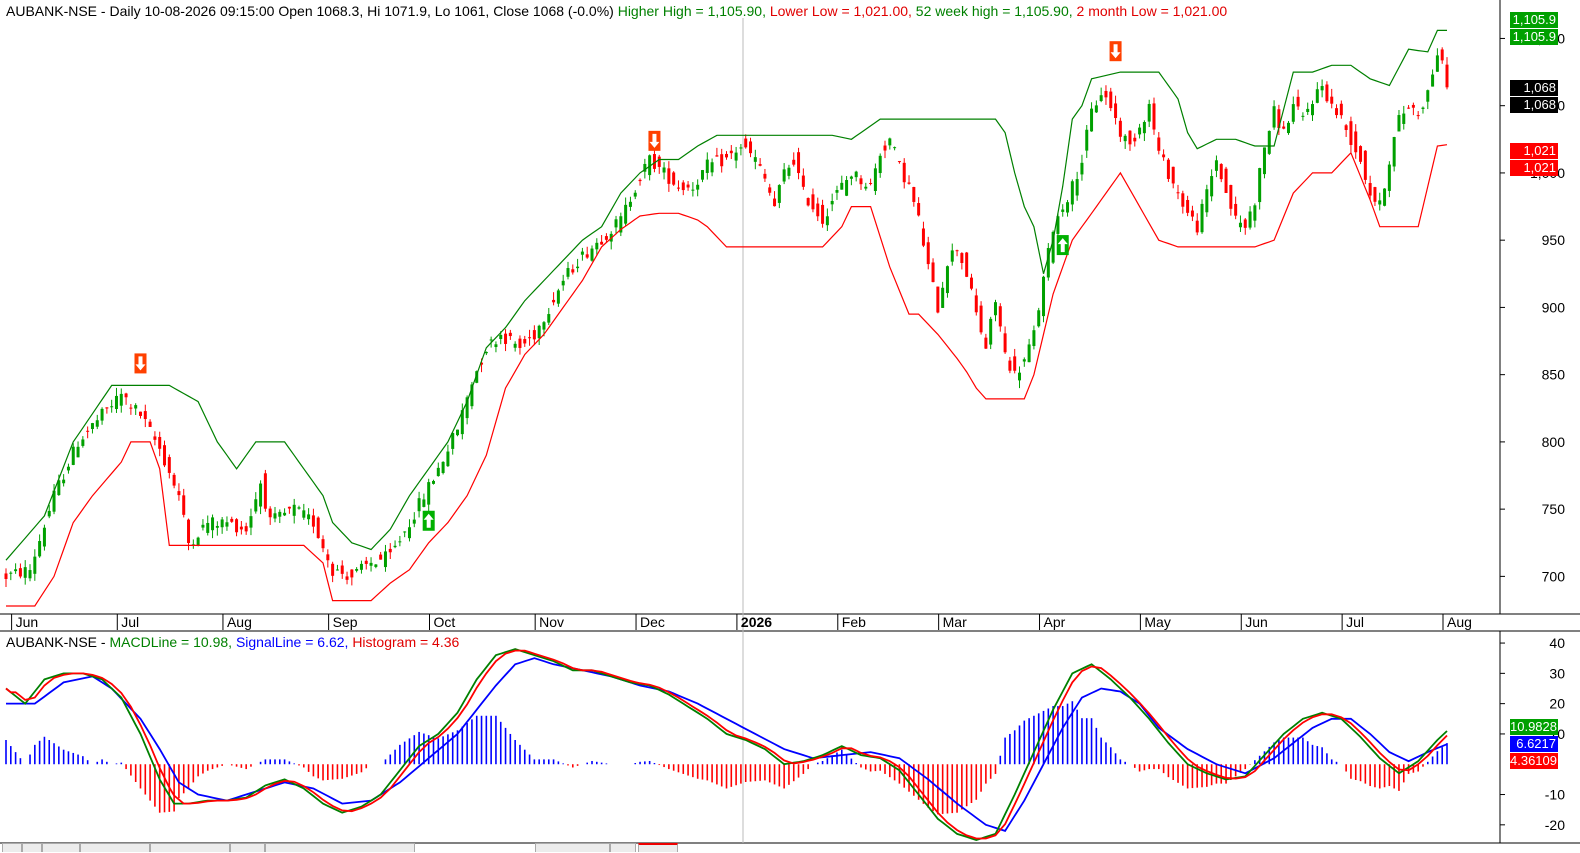  I want to click on price-axis-label: 850, so click(1554, 375).